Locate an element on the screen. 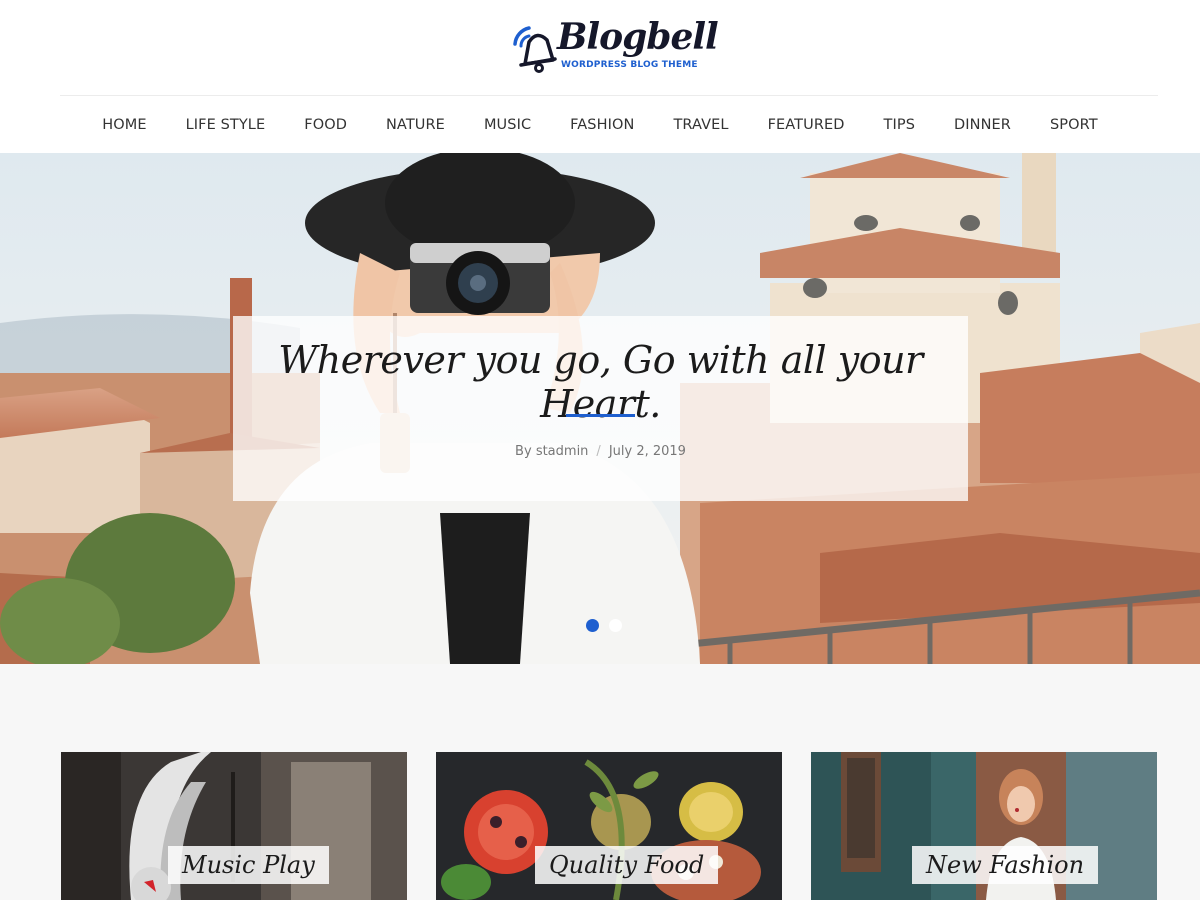 Image resolution: width=1200 pixels, height=900 pixels. nav-item-fashion: FASHION is located at coordinates (602, 125).